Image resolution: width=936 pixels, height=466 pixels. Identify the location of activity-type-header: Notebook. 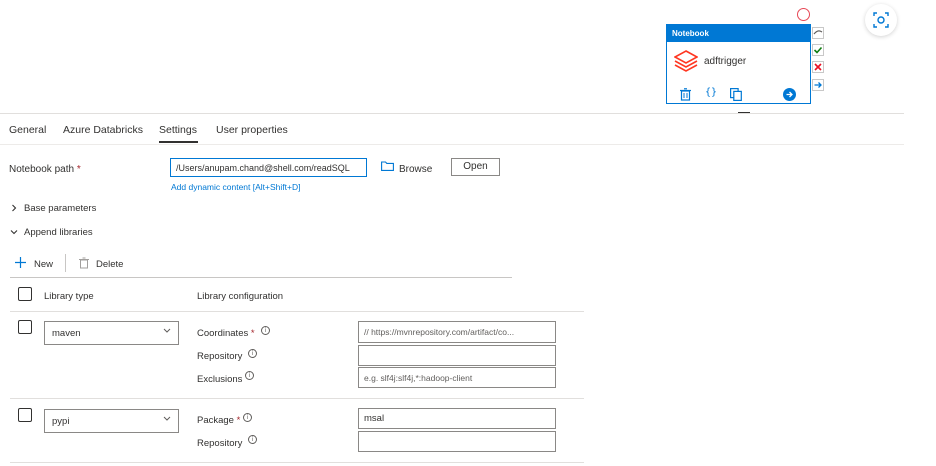
(738, 33).